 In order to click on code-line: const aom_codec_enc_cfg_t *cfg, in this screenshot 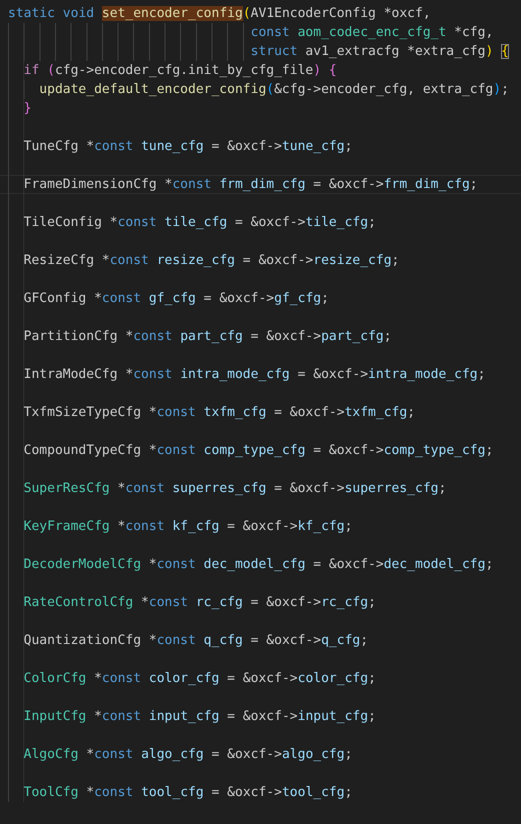, I will do `click(372, 32)`.